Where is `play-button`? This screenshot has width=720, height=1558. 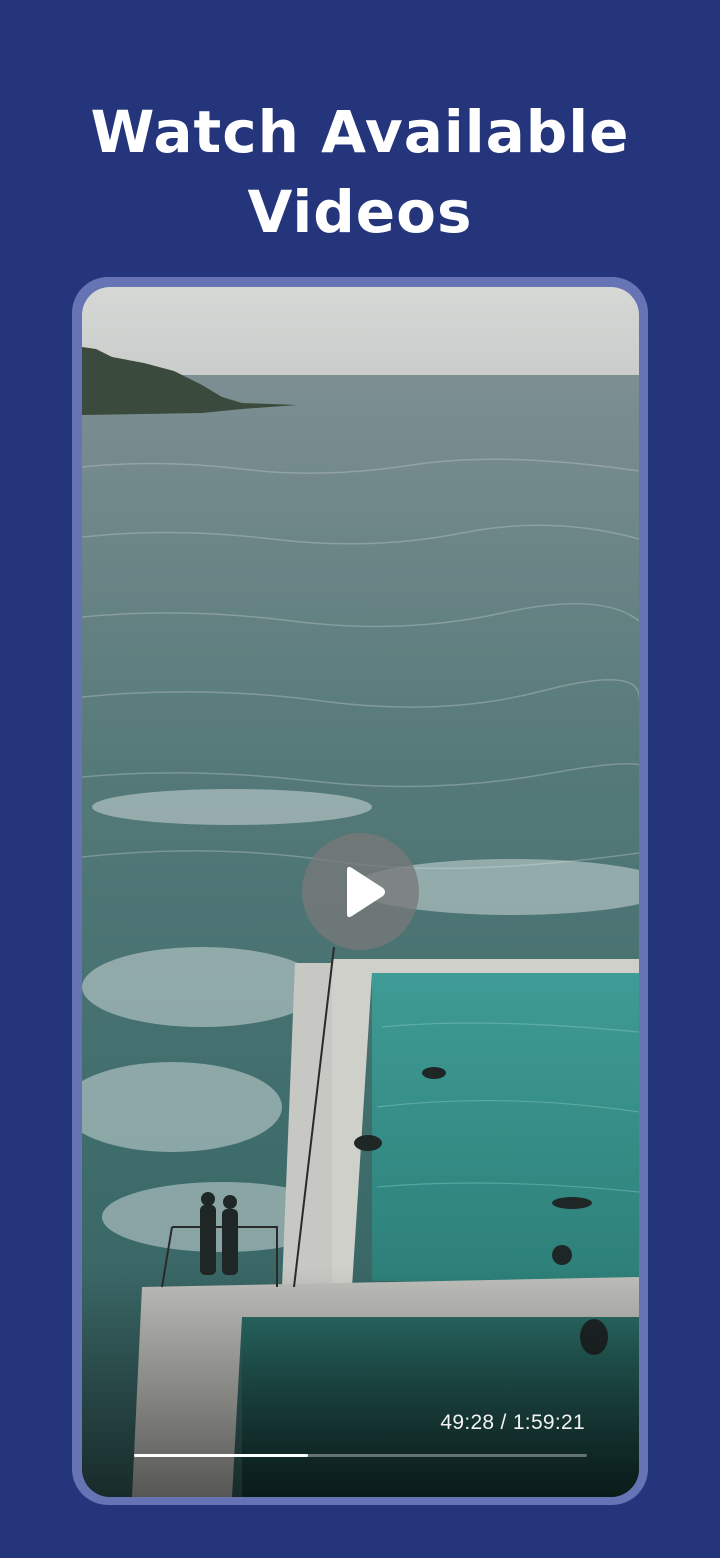
play-button is located at coordinates (360, 891).